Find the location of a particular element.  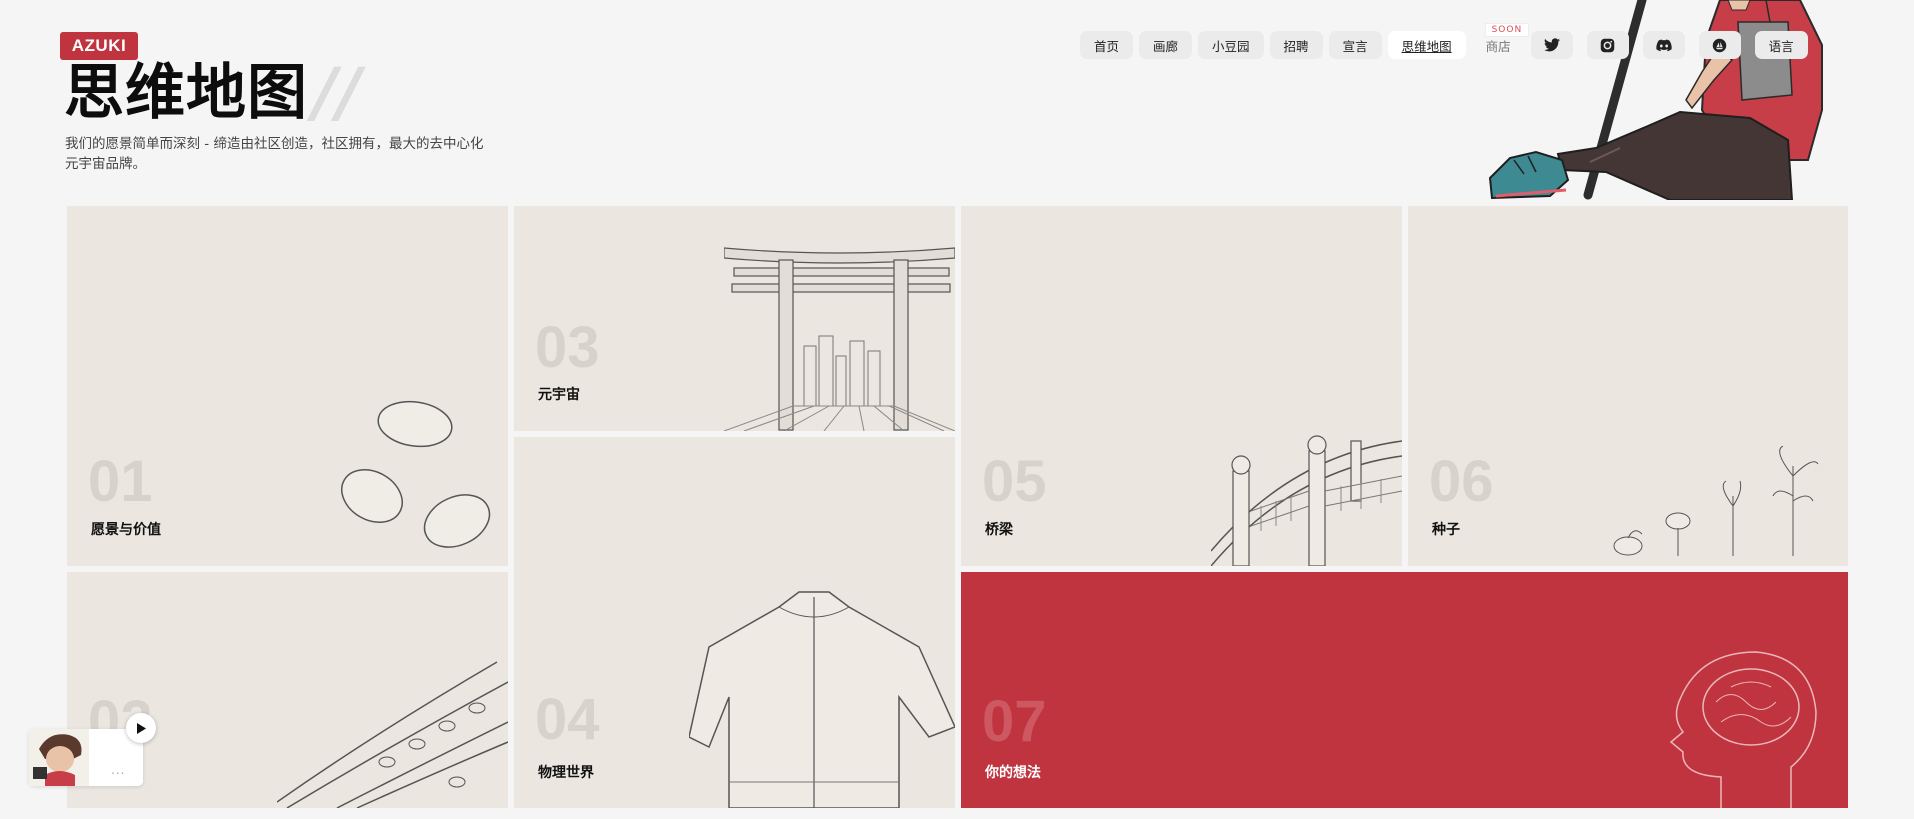

instagram-icon is located at coordinates (1607, 45).